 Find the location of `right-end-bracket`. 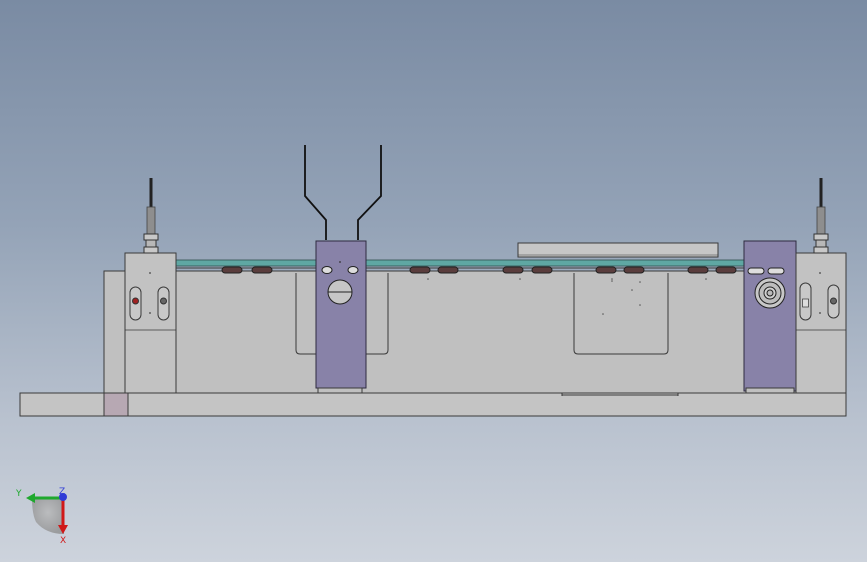

right-end-bracket is located at coordinates (821, 323).